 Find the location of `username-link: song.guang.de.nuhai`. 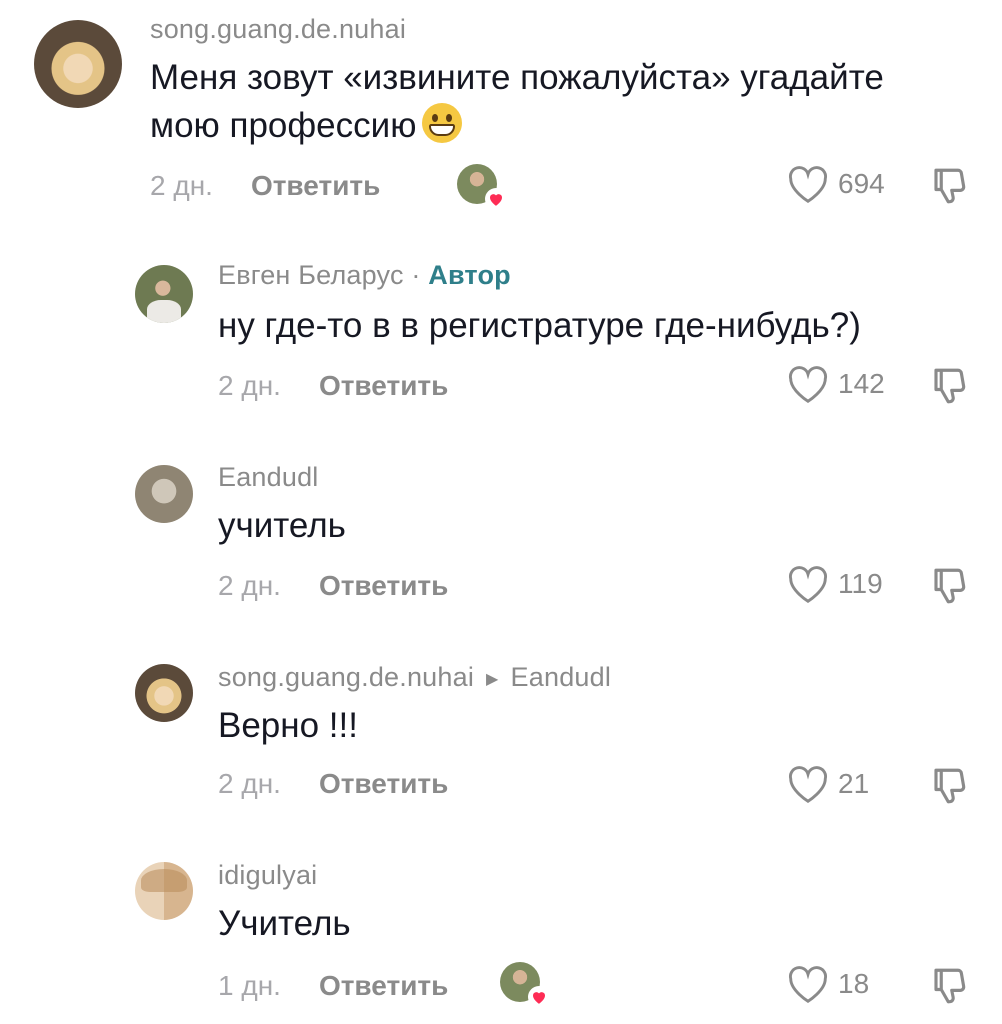

username-link: song.guang.de.nuhai is located at coordinates (346, 677).